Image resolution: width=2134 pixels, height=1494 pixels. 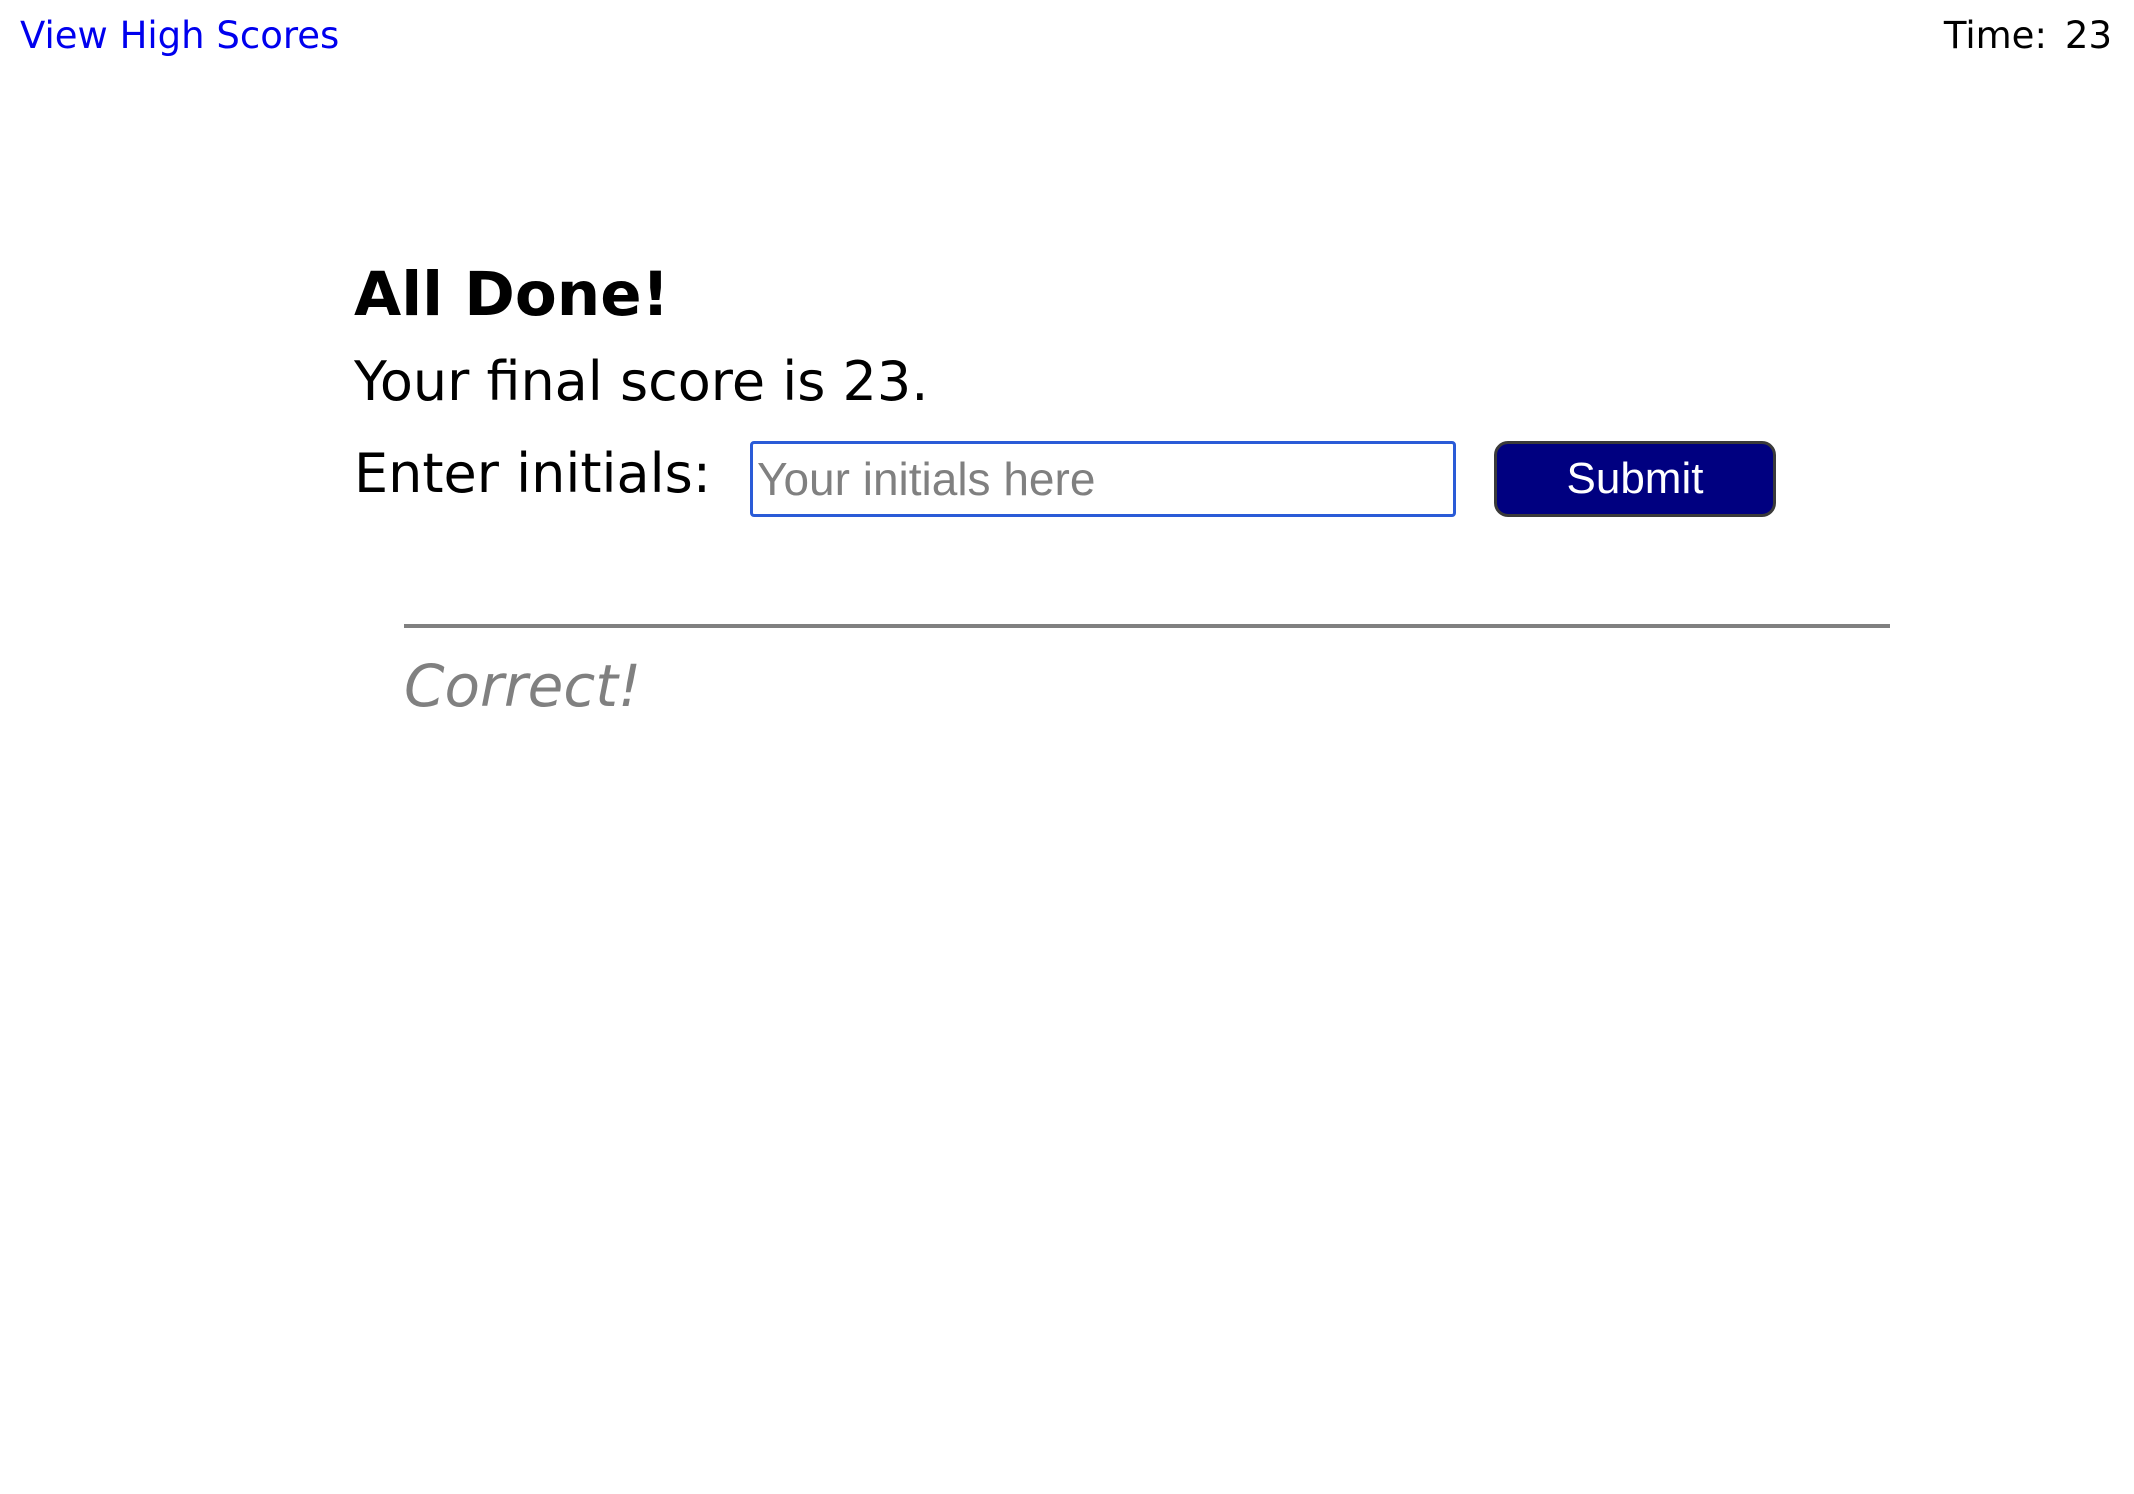 I want to click on submit-button: Submit, so click(x=1635, y=479).